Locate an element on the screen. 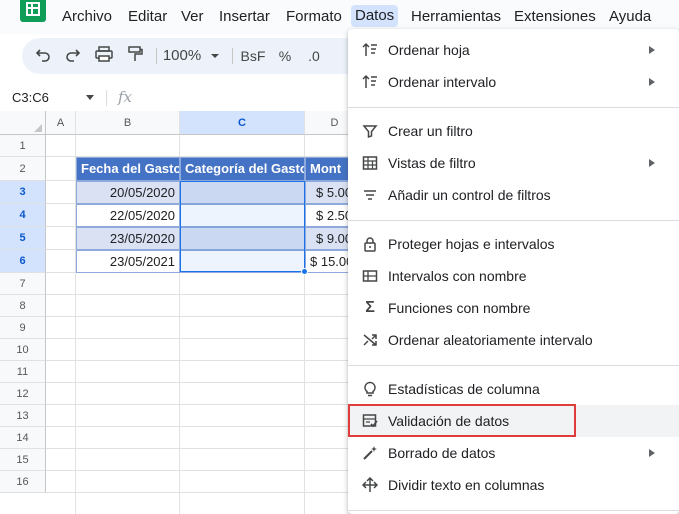  name-box: C3:C6 is located at coordinates (30, 98).